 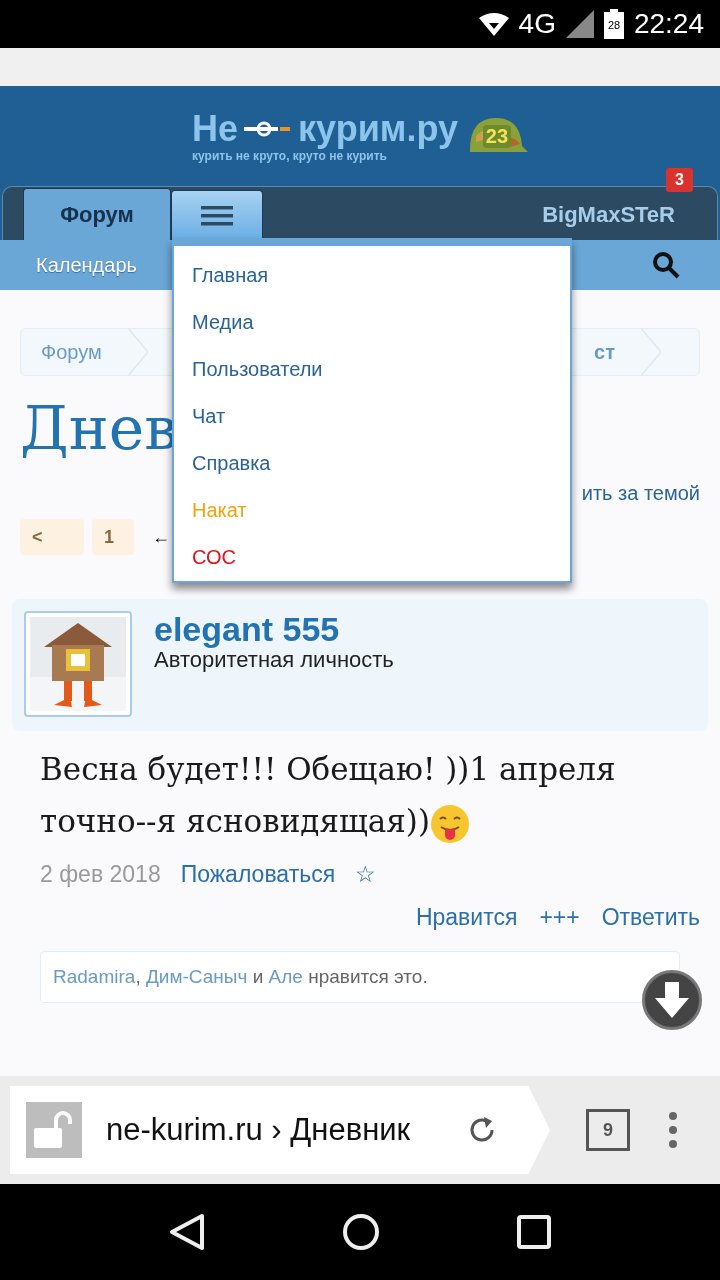 What do you see at coordinates (258, 874) in the screenshot?
I see `report-link: Пожаловаться` at bounding box center [258, 874].